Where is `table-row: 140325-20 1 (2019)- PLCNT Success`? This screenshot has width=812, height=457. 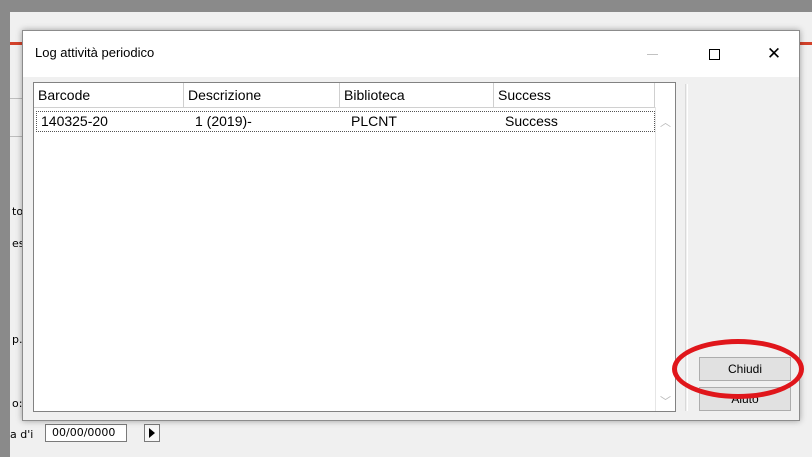 table-row: 140325-20 1 (2019)- PLCNT Success is located at coordinates (345, 121).